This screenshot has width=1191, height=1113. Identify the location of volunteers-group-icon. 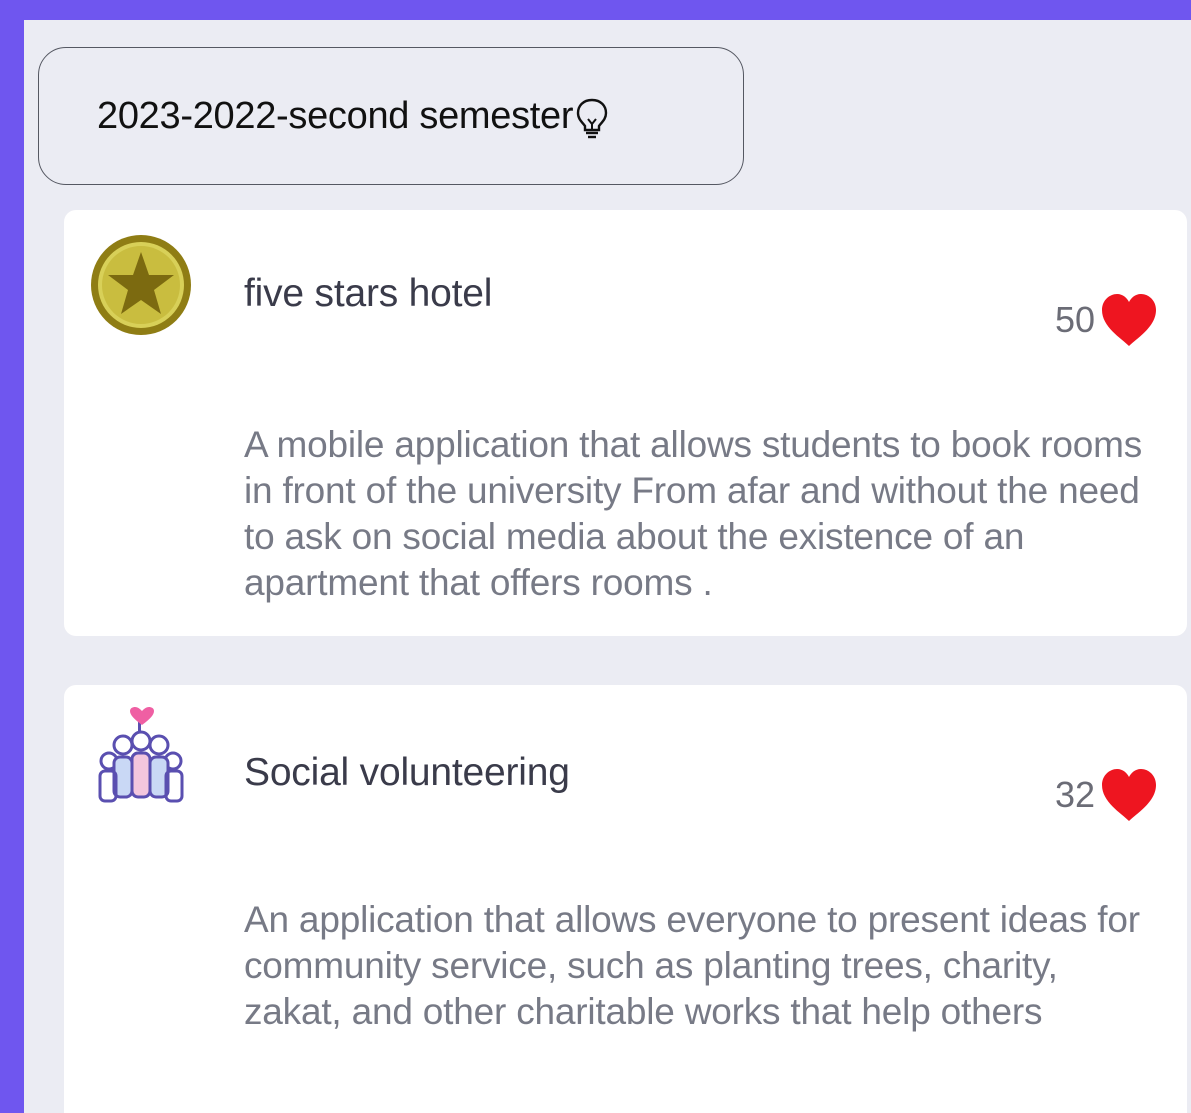
(141, 760).